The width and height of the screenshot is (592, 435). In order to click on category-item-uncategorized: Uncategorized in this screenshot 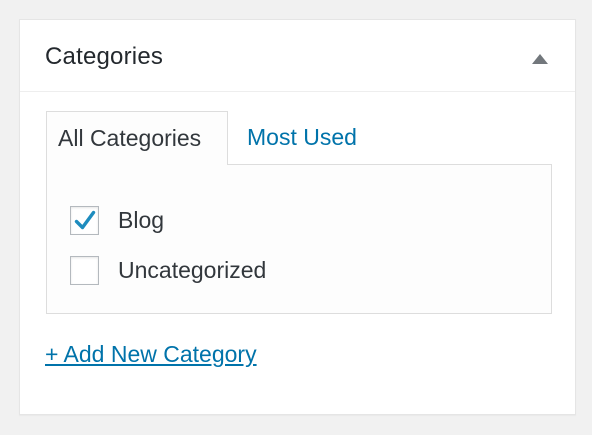, I will do `click(168, 270)`.